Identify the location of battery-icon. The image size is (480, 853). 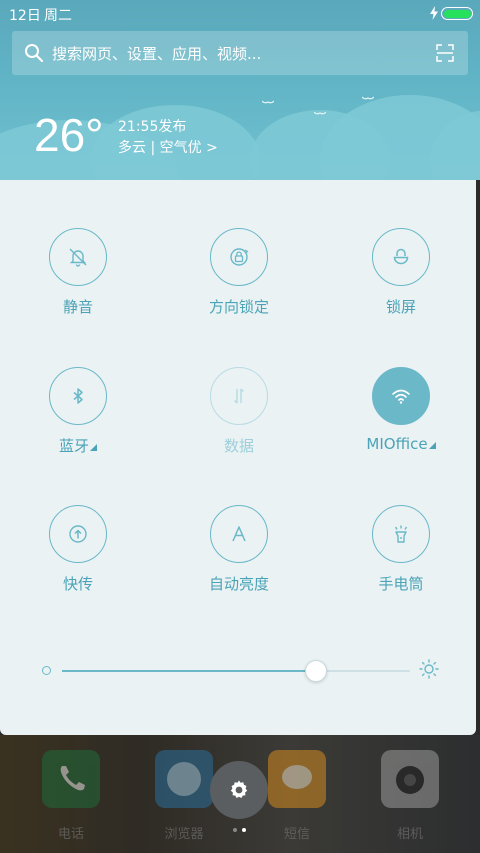
(457, 13).